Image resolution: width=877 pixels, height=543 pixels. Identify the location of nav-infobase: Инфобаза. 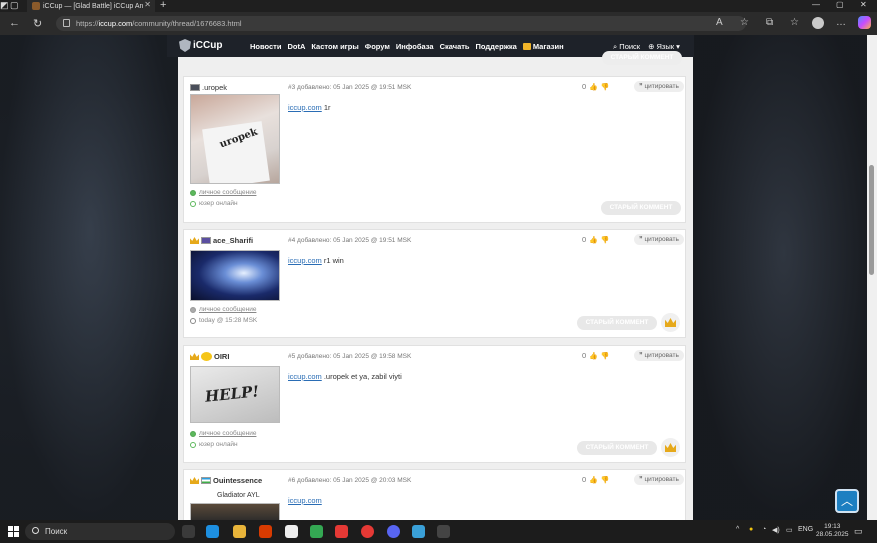
(415, 46).